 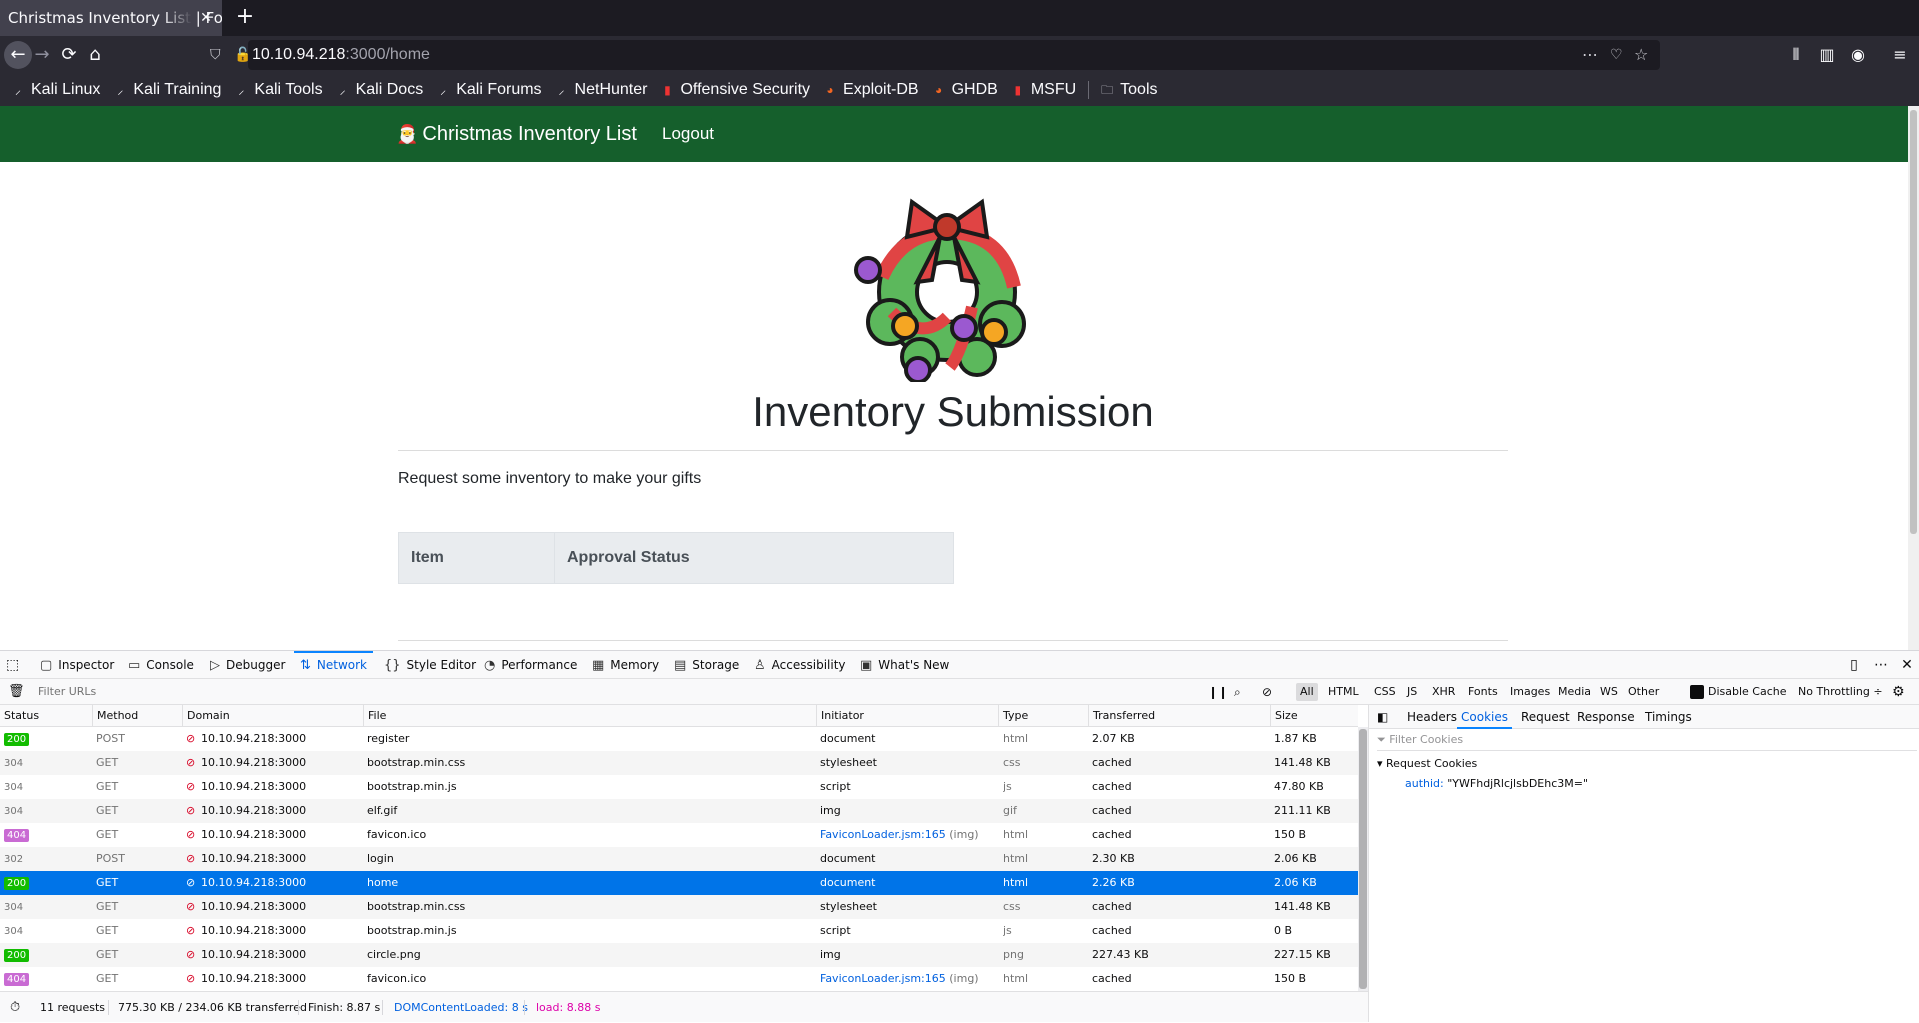 What do you see at coordinates (1881, 665) in the screenshot?
I see `devtools-options-icon: ⋯` at bounding box center [1881, 665].